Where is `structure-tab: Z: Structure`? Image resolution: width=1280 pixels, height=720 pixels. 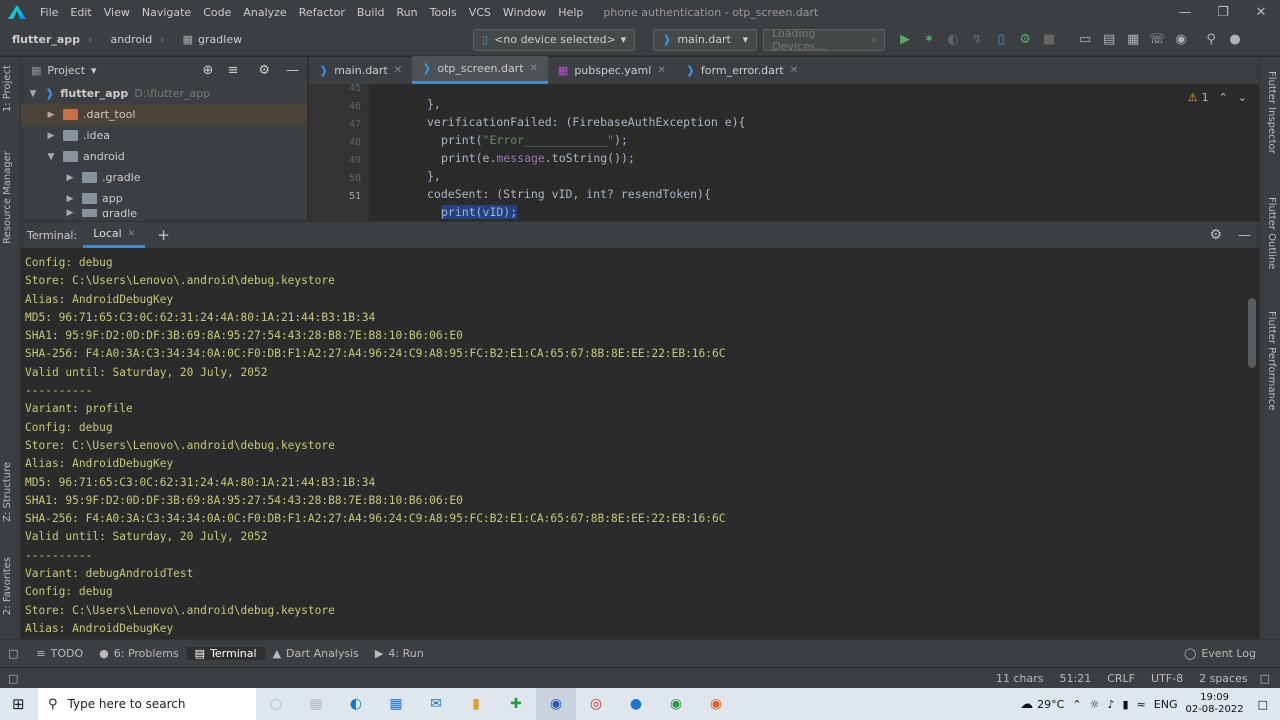
structure-tab: Z: Structure is located at coordinates (7, 492).